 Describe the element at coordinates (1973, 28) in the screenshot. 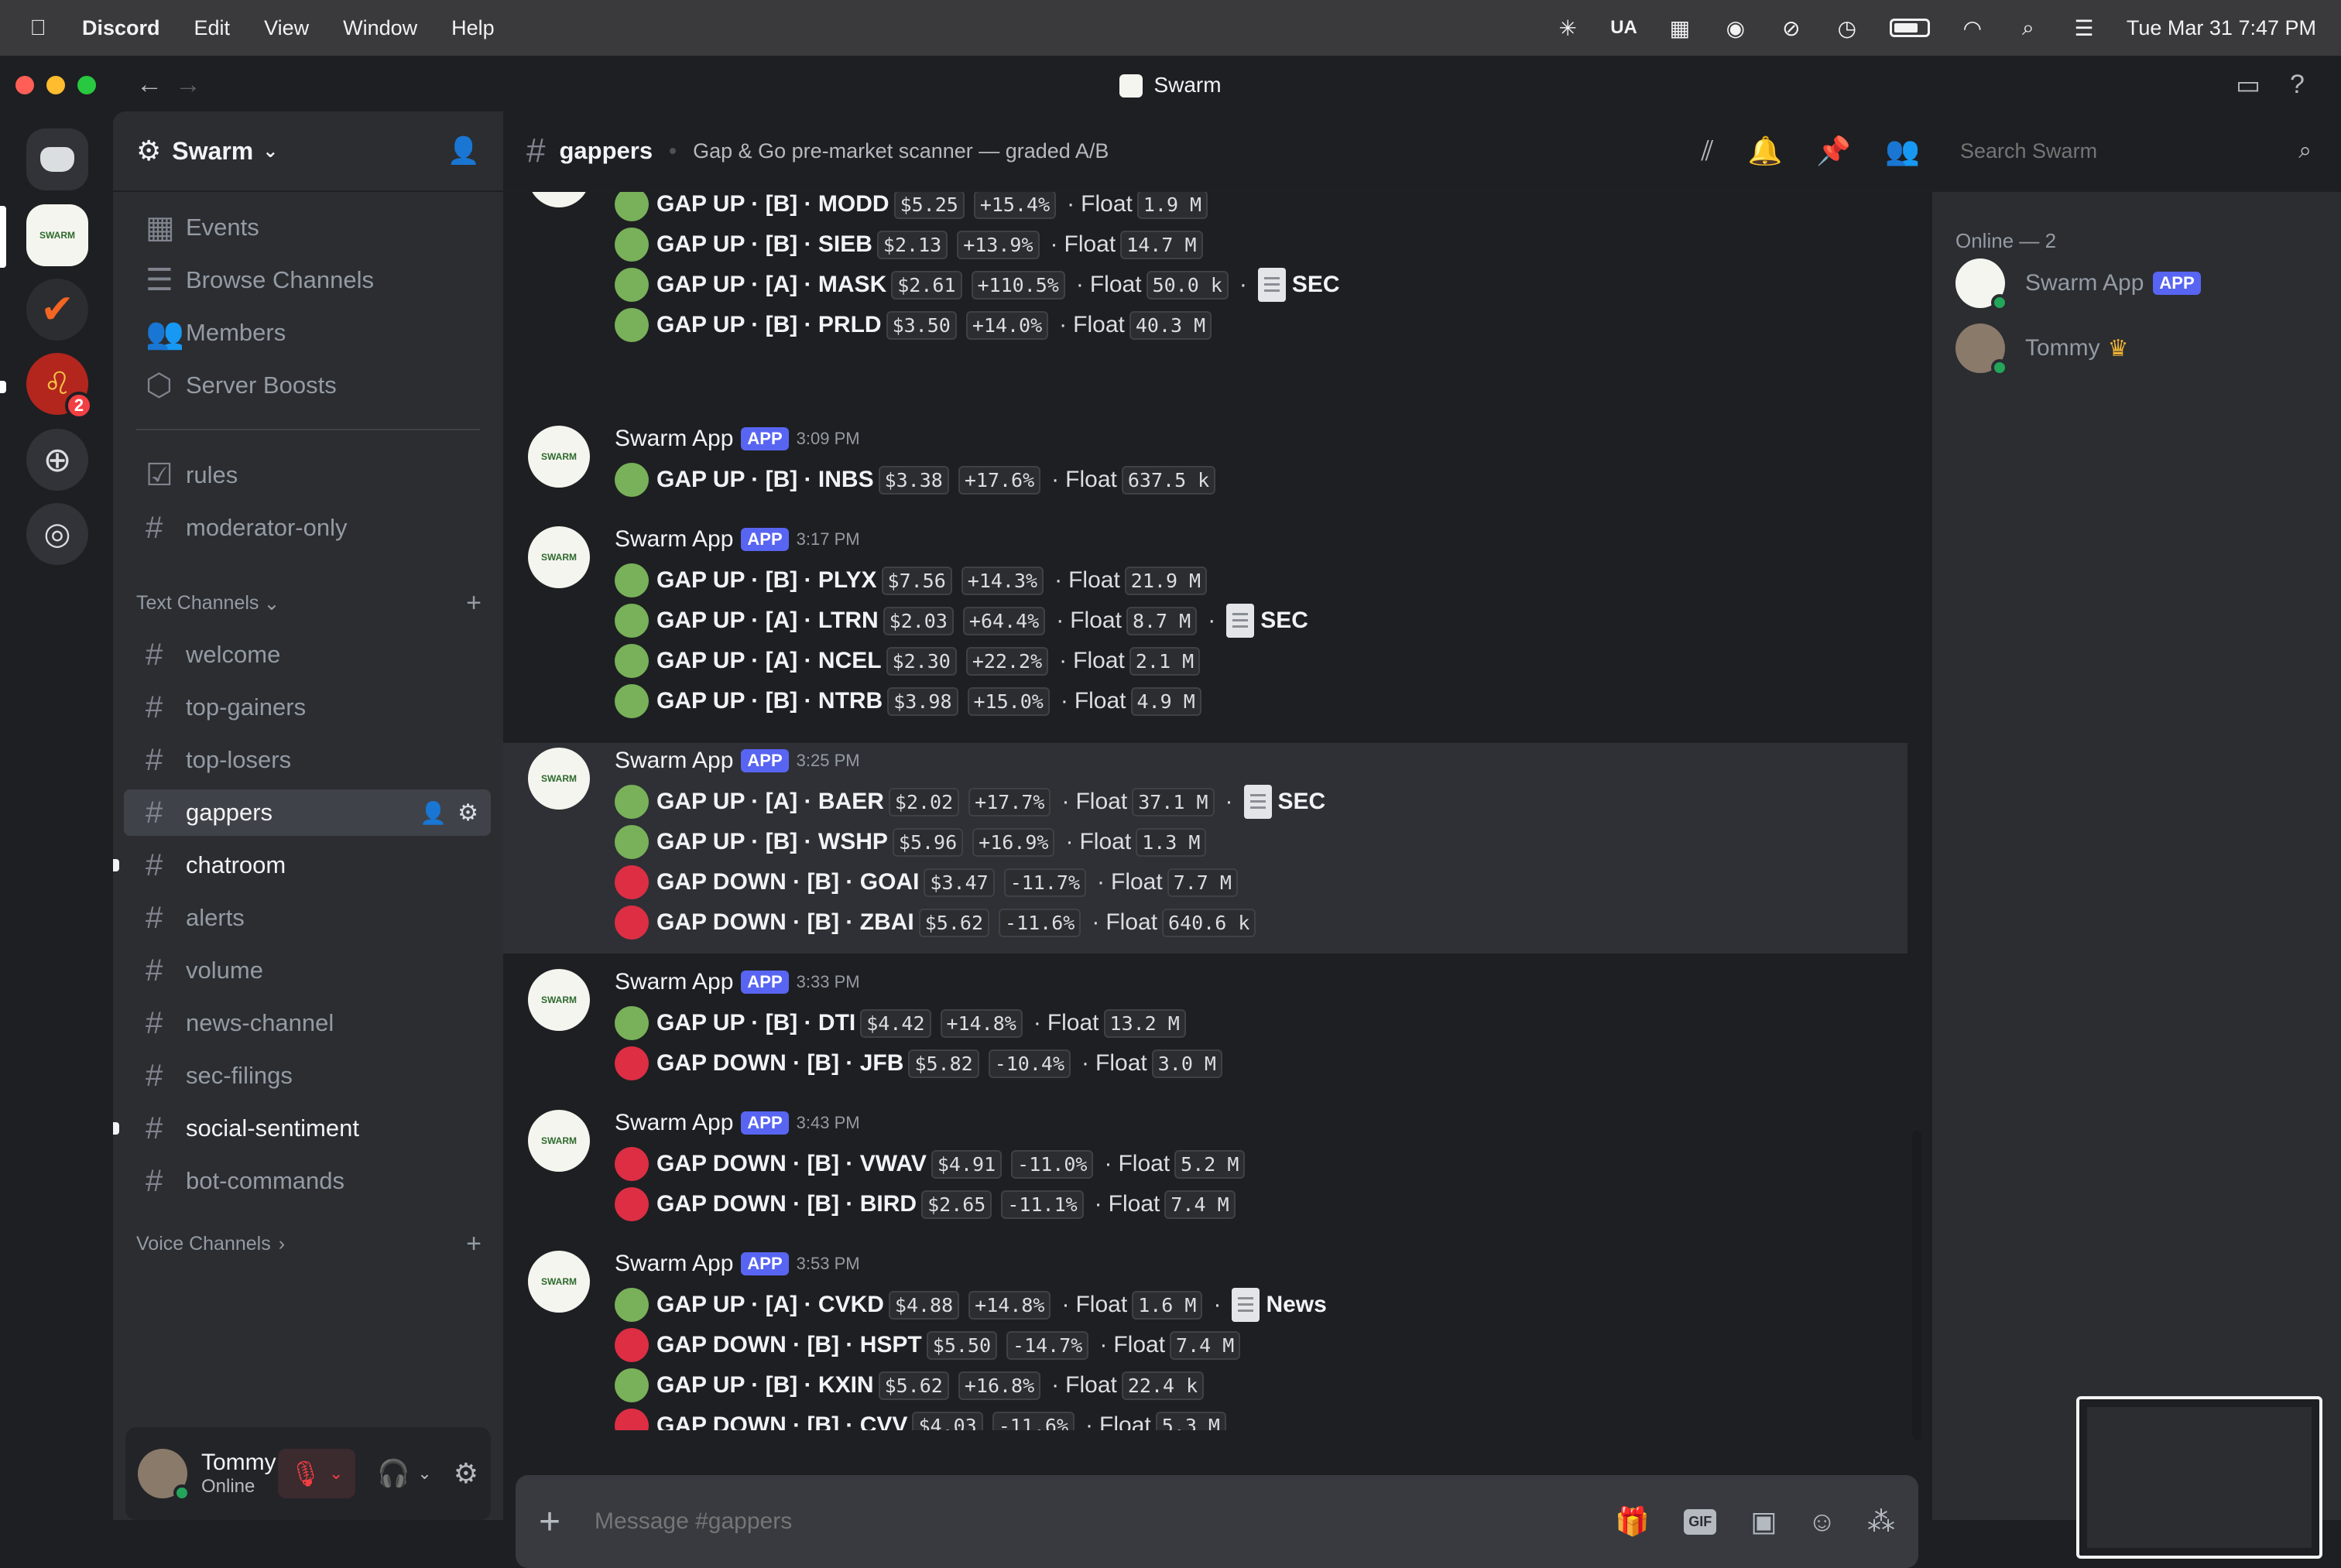

I see `wifi-icon: ◠` at that location.